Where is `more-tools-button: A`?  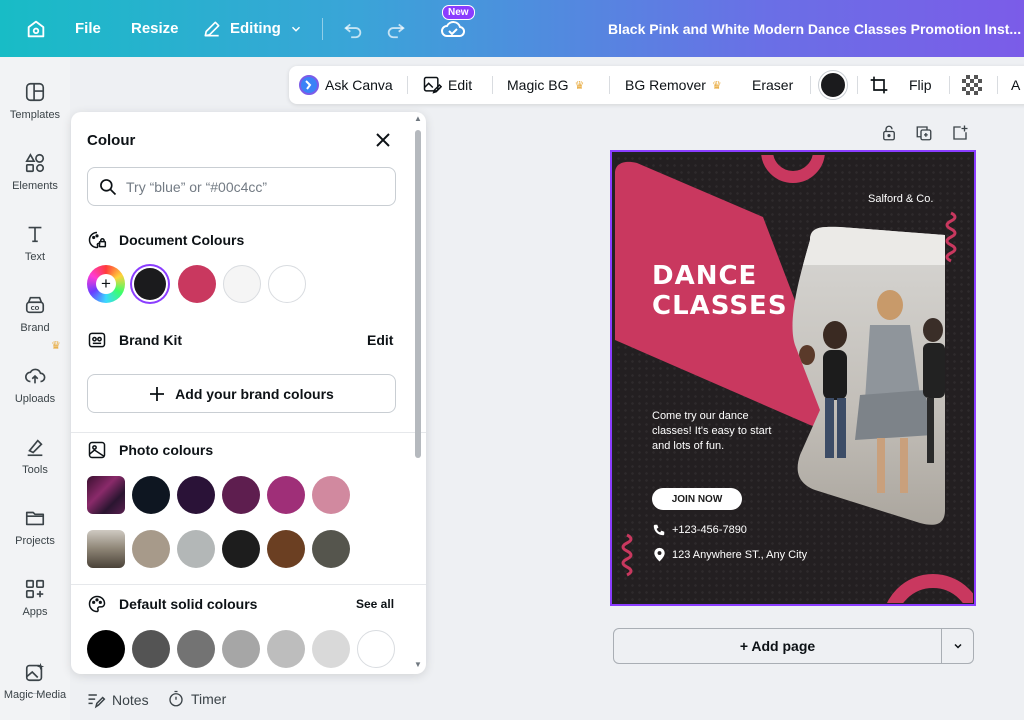 more-tools-button: A is located at coordinates (1015, 85).